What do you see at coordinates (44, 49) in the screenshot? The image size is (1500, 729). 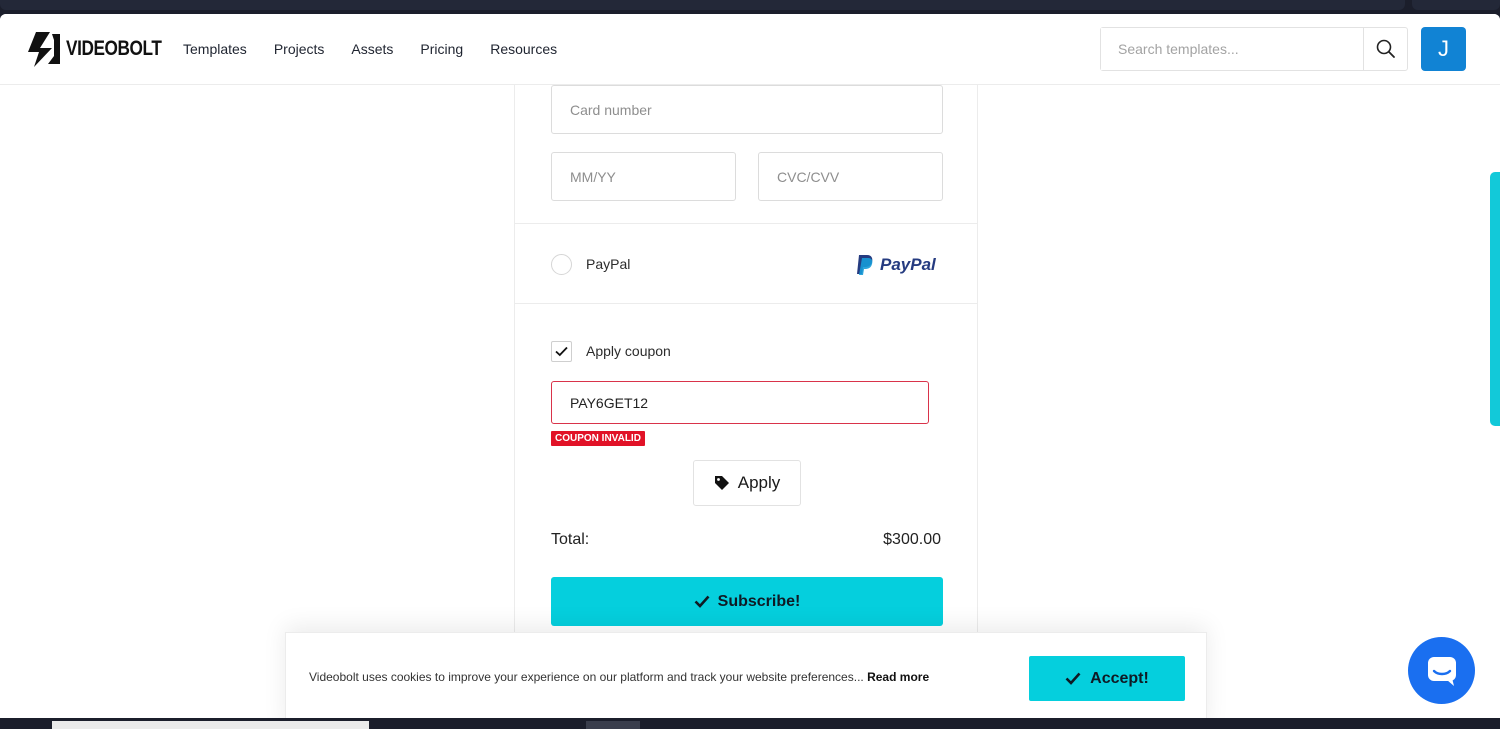 I see `bolt-logo-icon` at bounding box center [44, 49].